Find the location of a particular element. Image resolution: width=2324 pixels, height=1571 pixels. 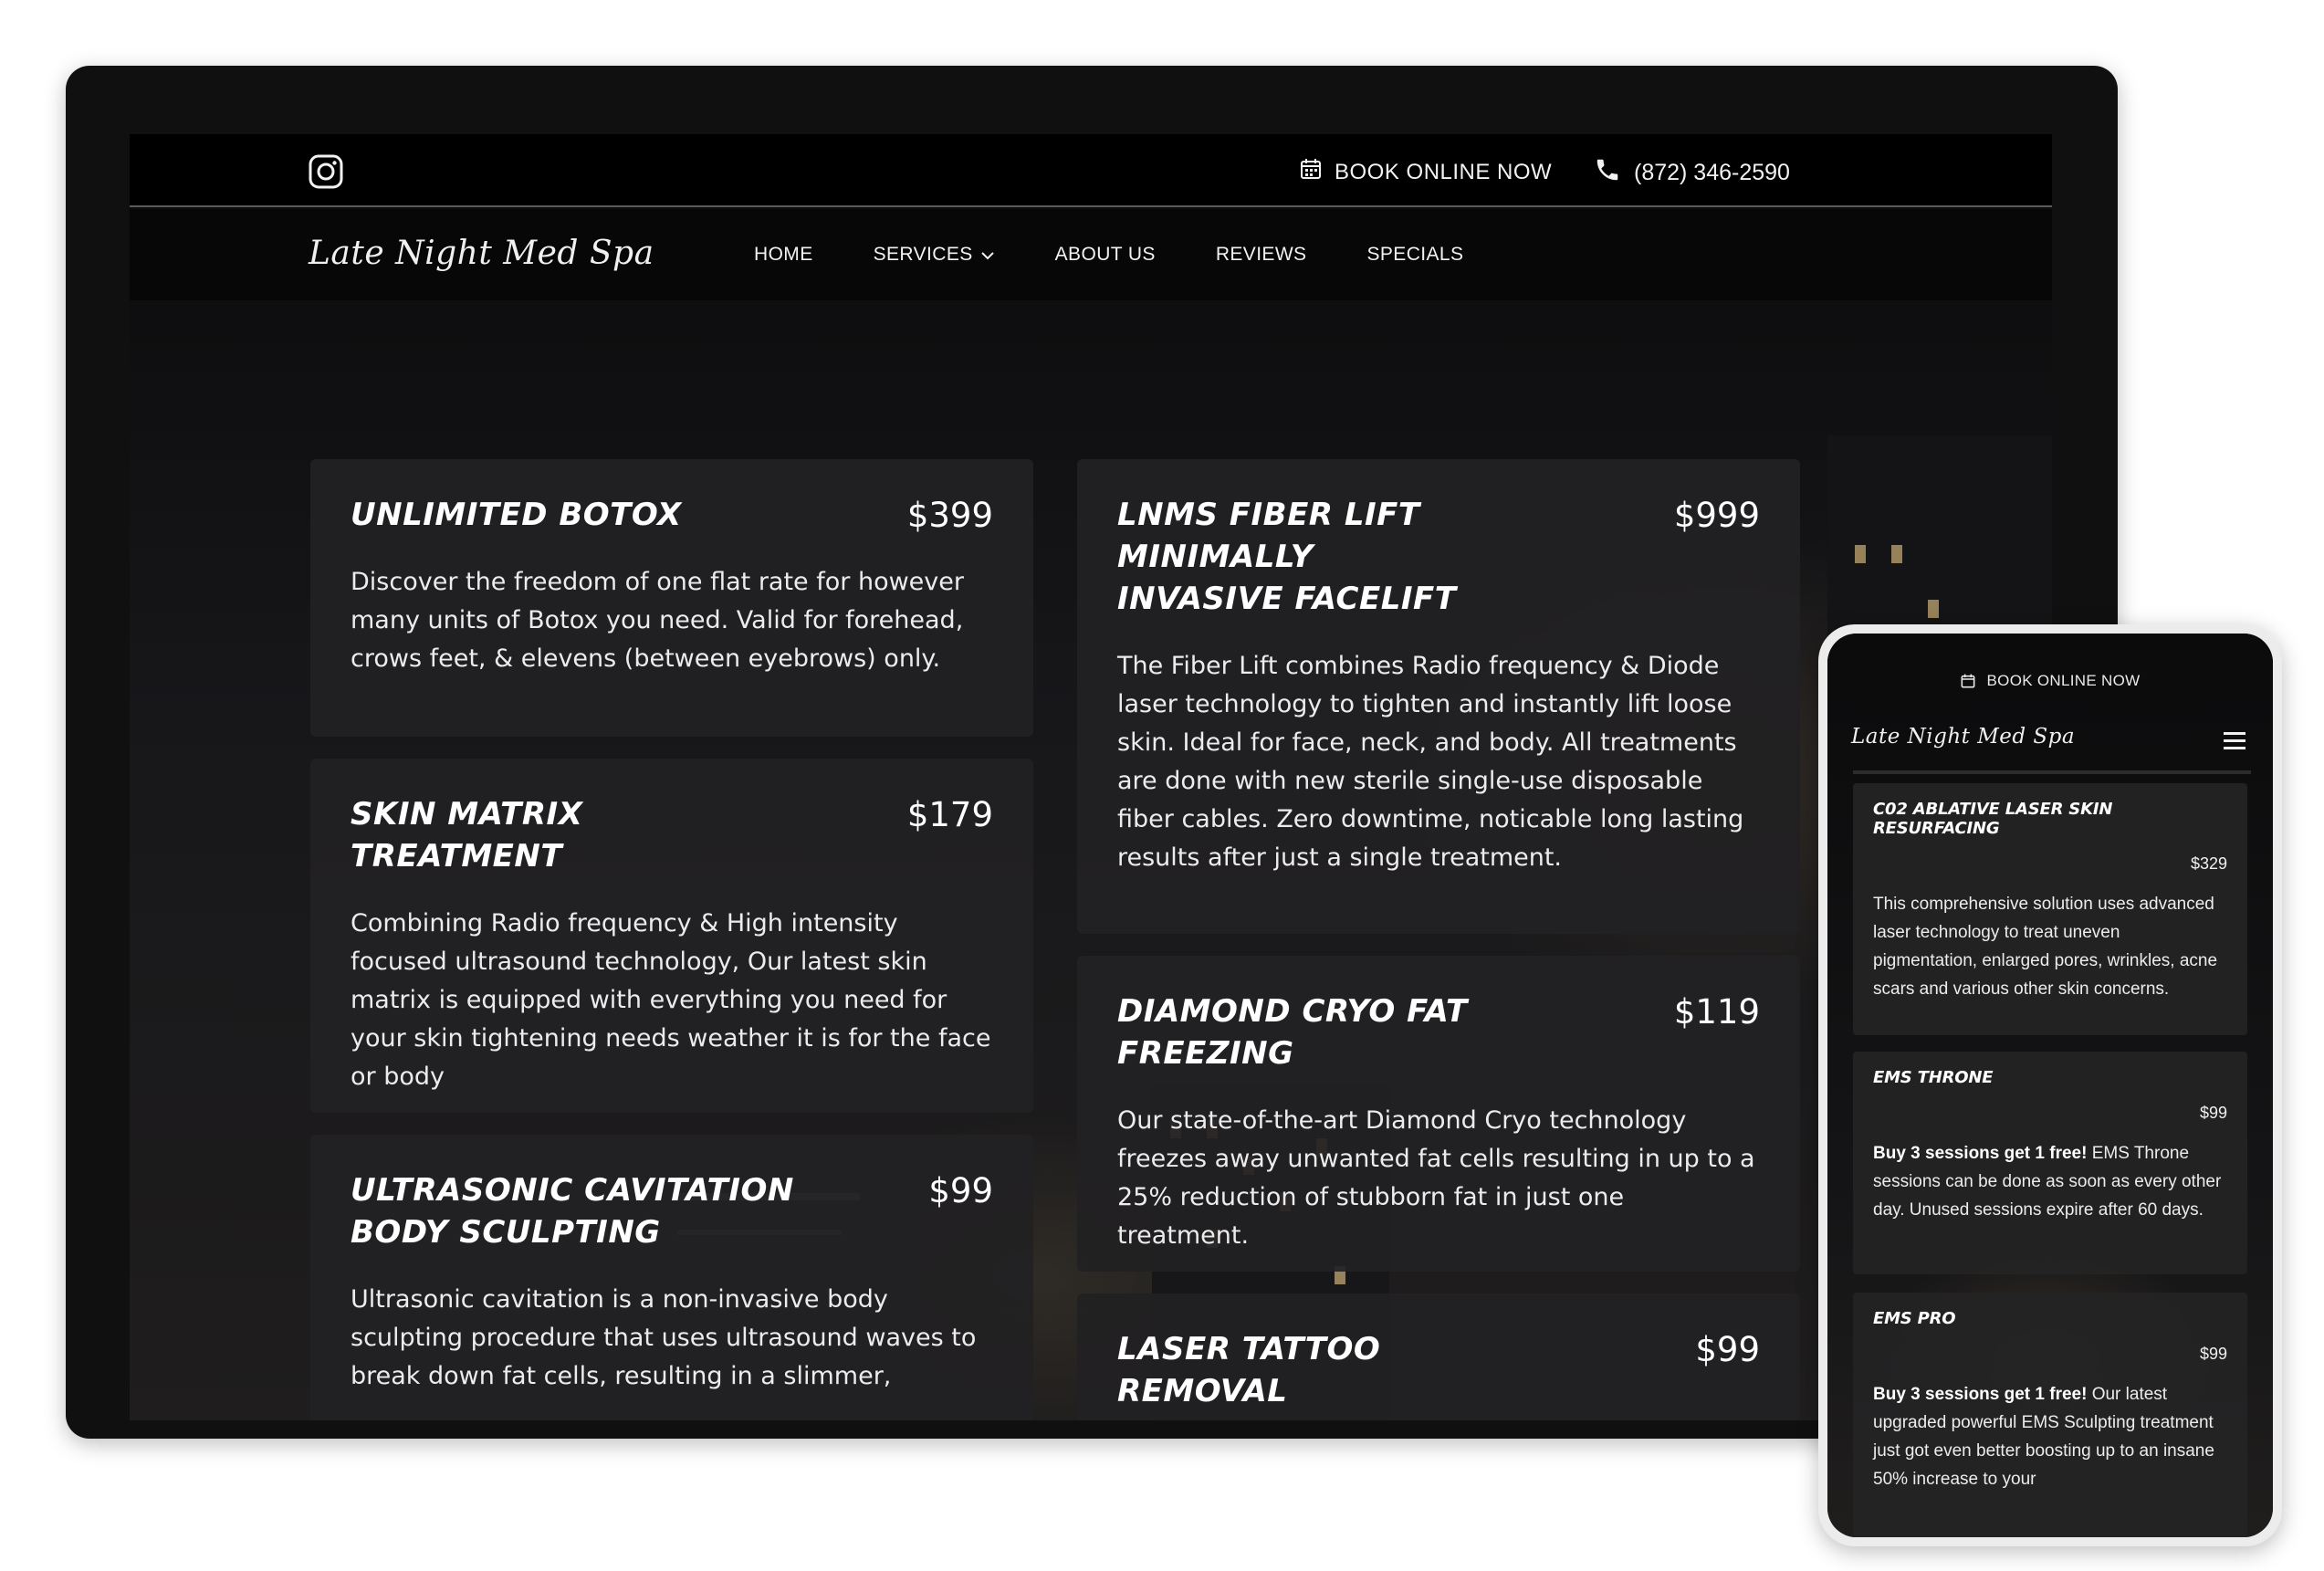

nav-item-about-us: ABOUT US is located at coordinates (1106, 255).